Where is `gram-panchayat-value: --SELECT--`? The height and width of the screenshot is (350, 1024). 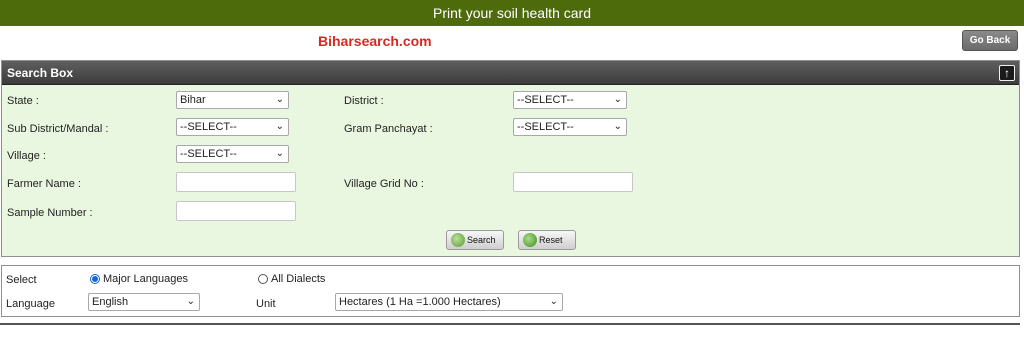 gram-panchayat-value: --SELECT-- is located at coordinates (545, 127).